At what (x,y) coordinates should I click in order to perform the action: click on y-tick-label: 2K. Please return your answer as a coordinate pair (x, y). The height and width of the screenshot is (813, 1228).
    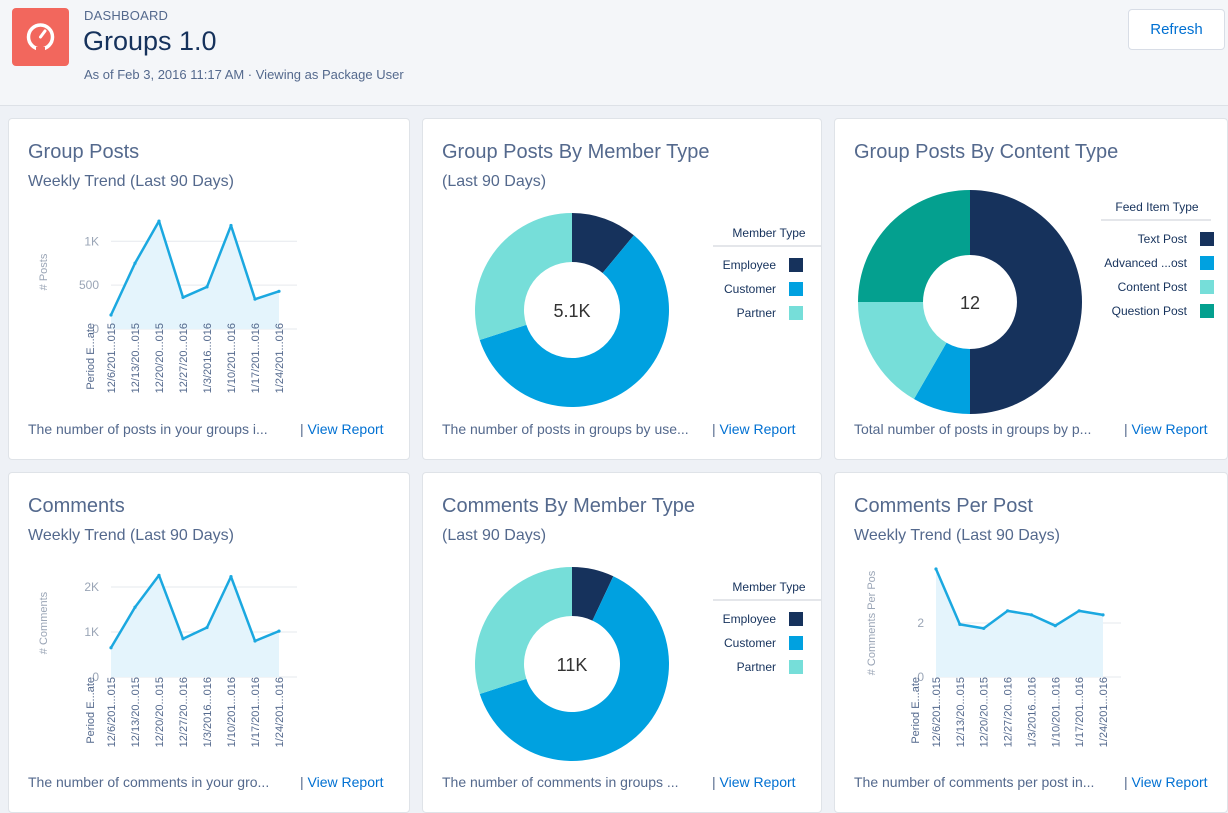
    Looking at the image, I should click on (91, 587).